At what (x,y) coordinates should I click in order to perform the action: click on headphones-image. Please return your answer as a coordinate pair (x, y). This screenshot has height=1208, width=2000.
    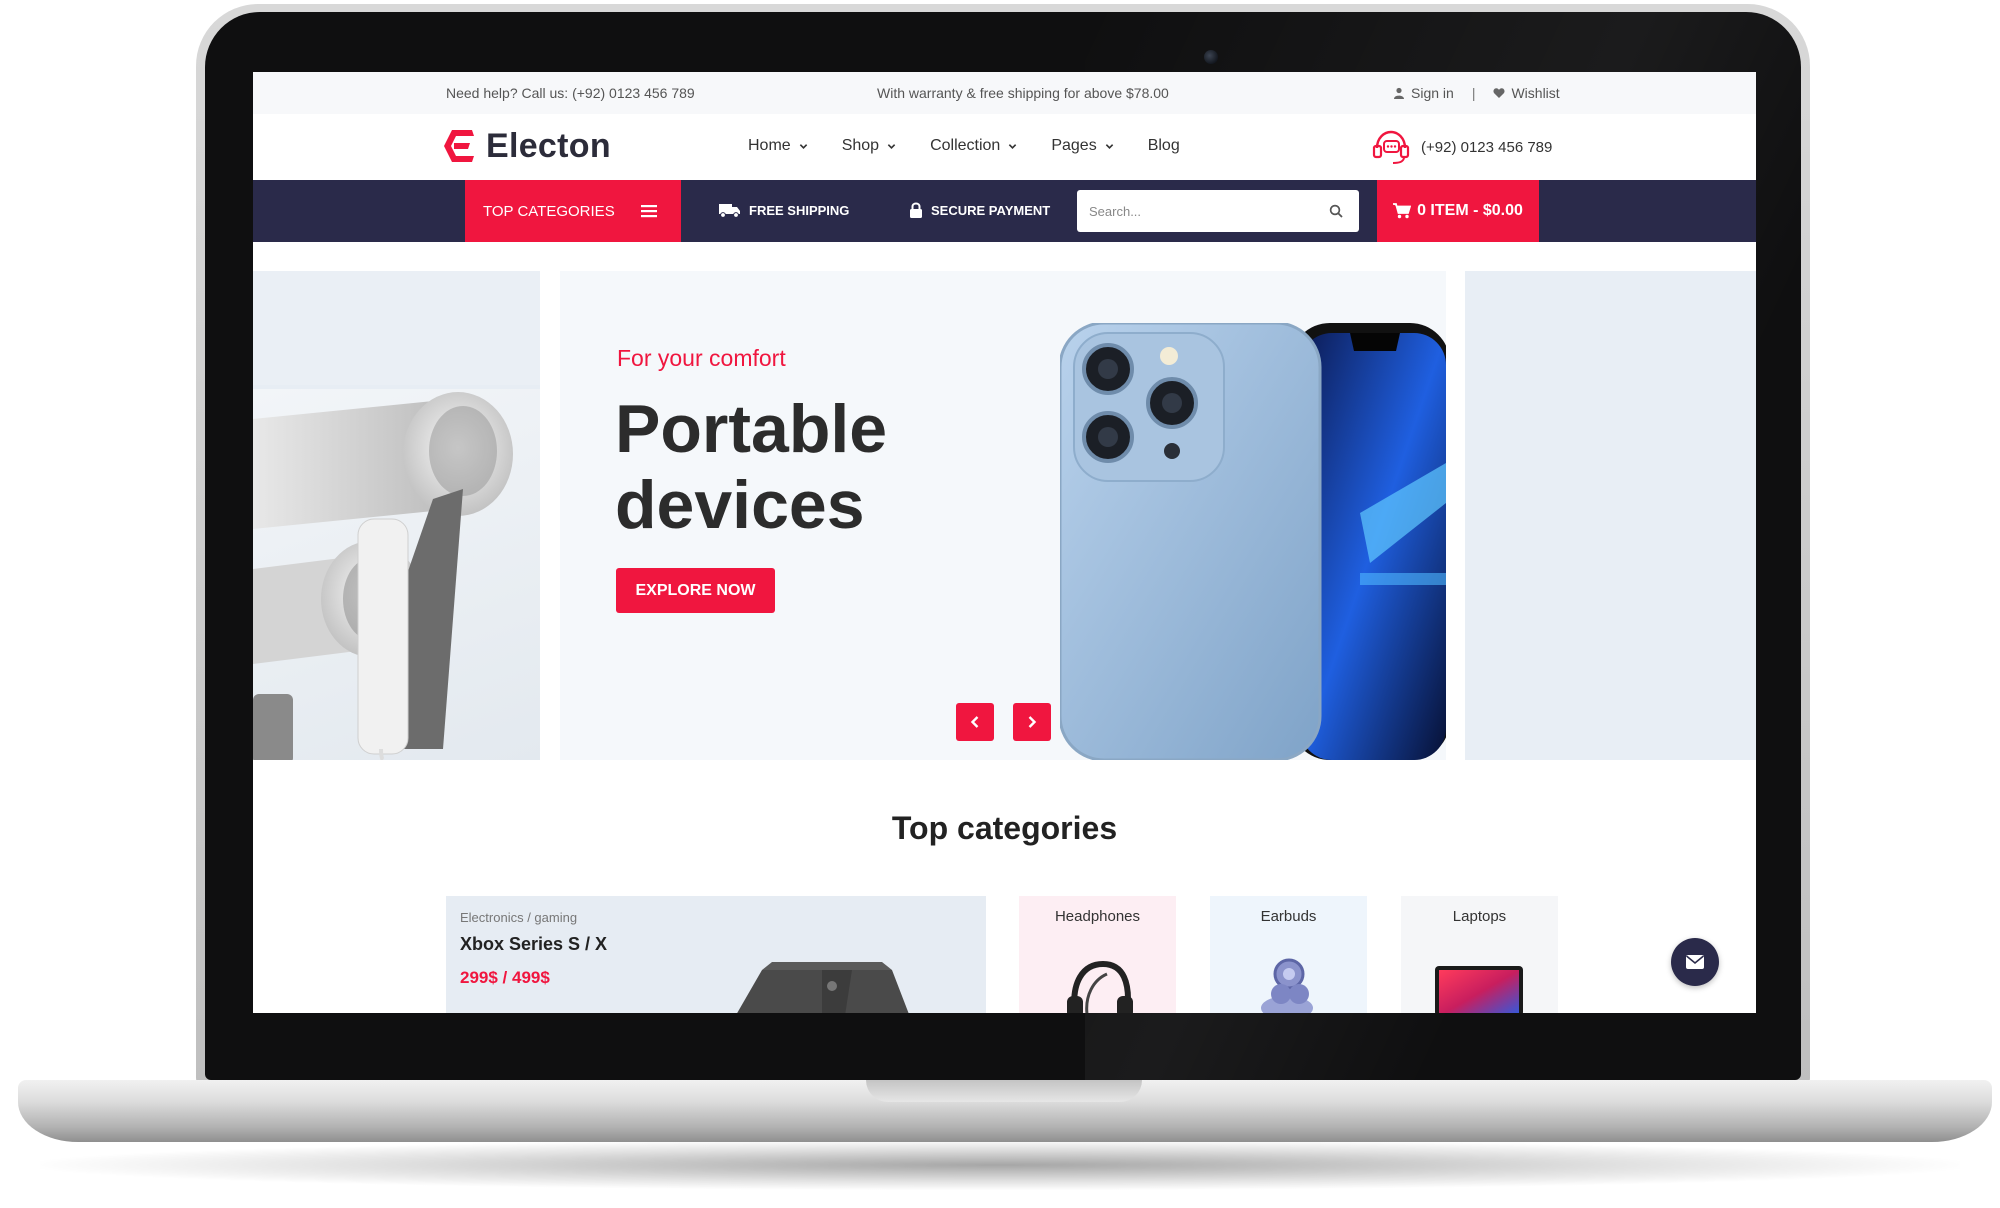
    Looking at the image, I should click on (1100, 986).